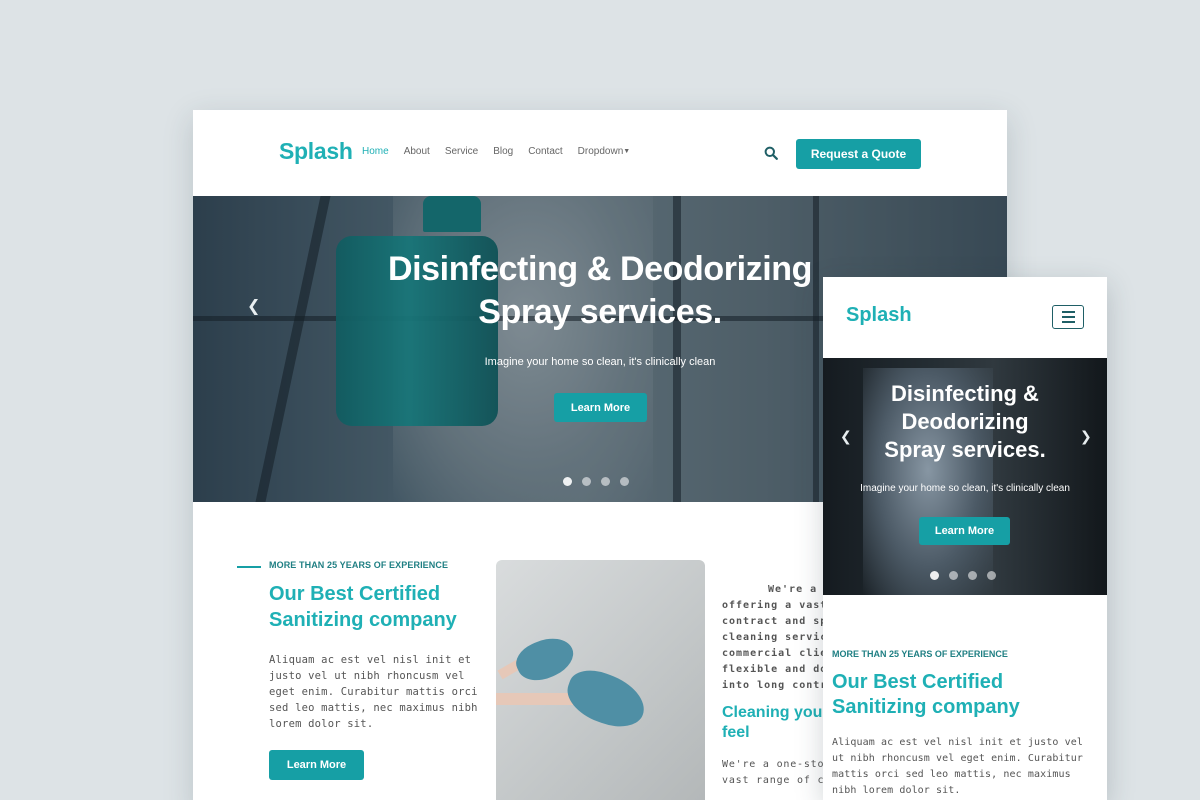  Describe the element at coordinates (775, 669) in the screenshot. I see `text-line: flexible and do` at that location.